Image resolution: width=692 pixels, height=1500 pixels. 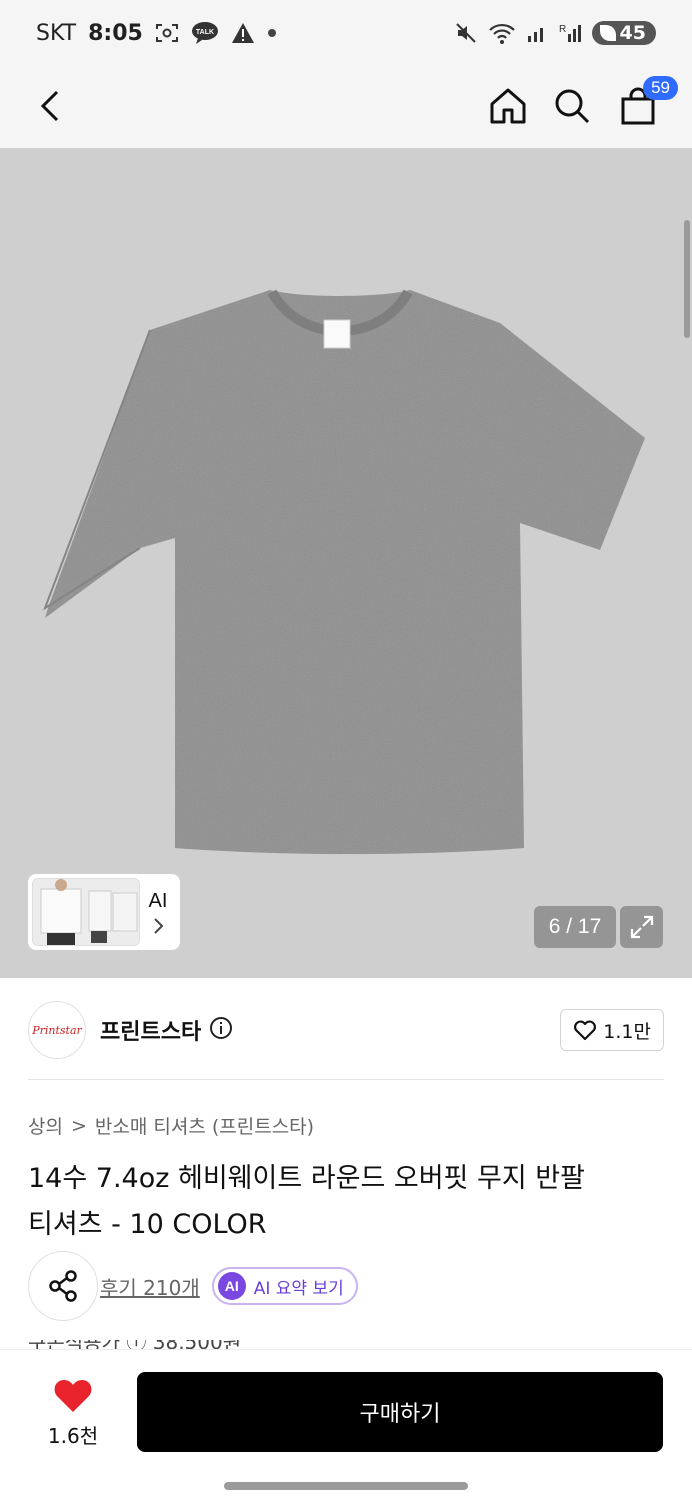 What do you see at coordinates (346, 1079) in the screenshot?
I see `divider` at bounding box center [346, 1079].